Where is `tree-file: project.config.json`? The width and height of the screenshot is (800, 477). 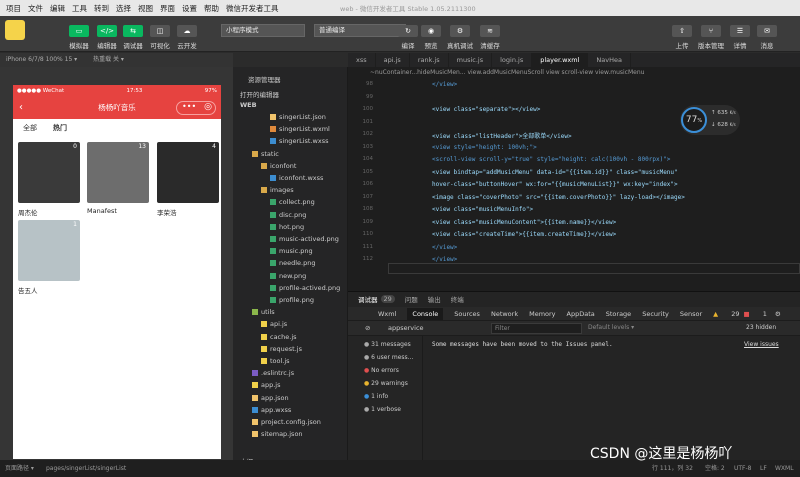 tree-file: project.config.json is located at coordinates (286, 422).